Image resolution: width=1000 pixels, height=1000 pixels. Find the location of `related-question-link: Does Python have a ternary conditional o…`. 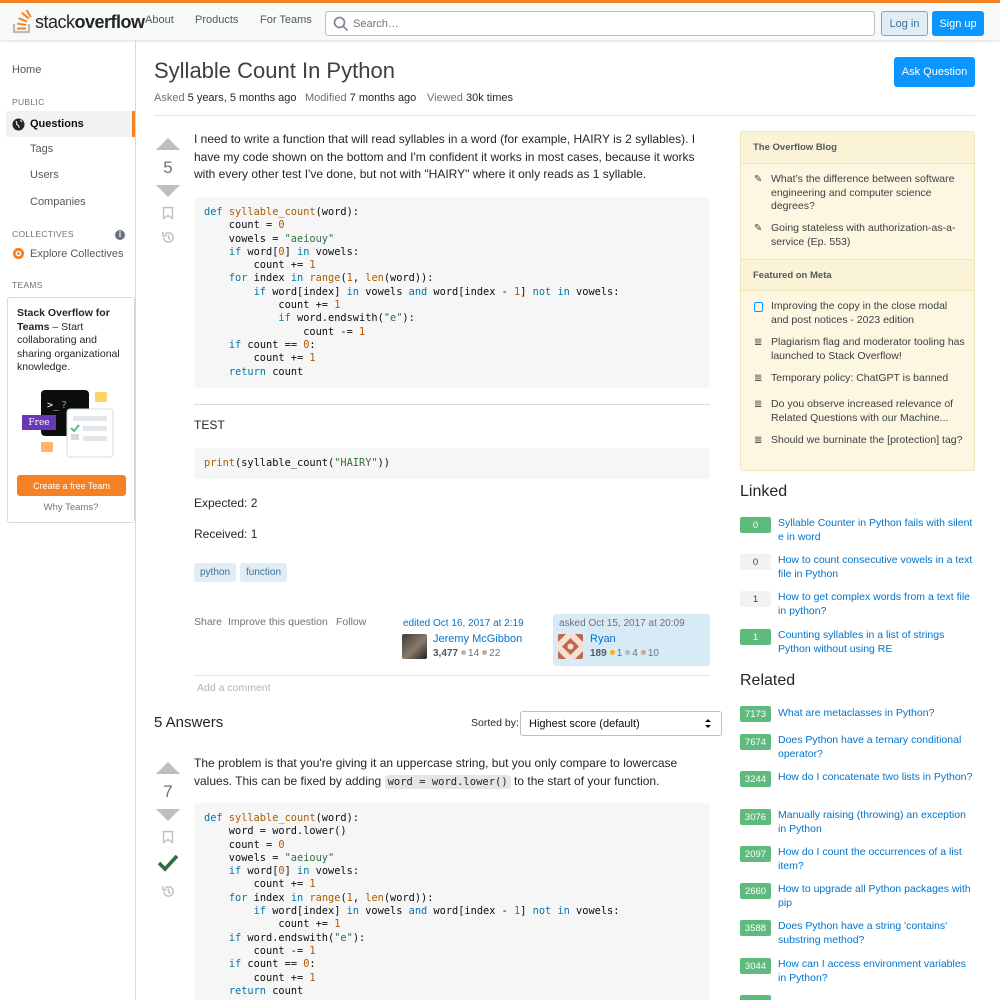

related-question-link: Does Python have a ternary conditional o… is located at coordinates (877, 747).